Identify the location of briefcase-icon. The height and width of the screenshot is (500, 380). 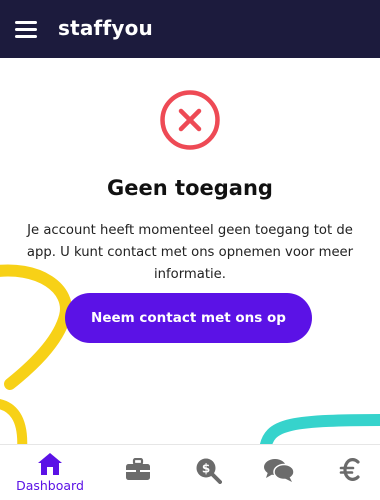
(138, 469).